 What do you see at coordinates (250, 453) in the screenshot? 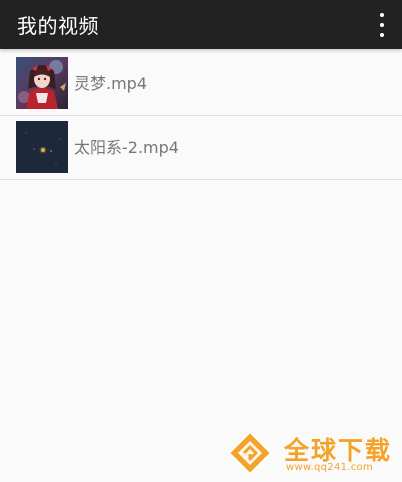
I see `watermark-logo-icon` at bounding box center [250, 453].